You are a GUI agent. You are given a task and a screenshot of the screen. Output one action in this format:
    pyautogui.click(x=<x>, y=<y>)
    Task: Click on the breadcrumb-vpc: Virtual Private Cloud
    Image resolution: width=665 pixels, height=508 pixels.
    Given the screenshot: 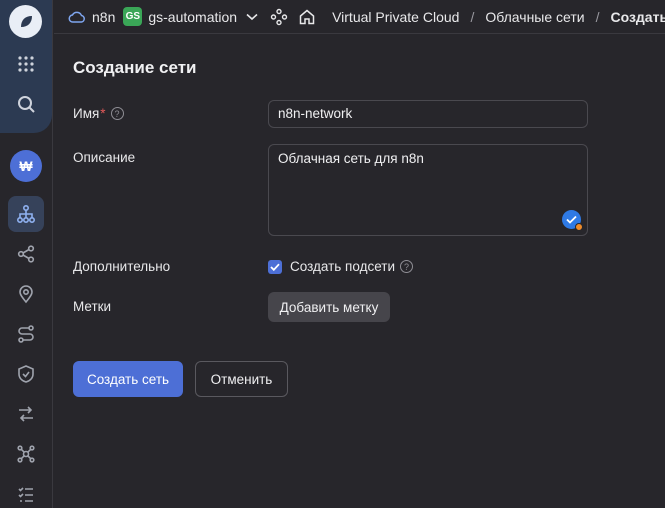 What is the action you would take?
    pyautogui.click(x=395, y=17)
    